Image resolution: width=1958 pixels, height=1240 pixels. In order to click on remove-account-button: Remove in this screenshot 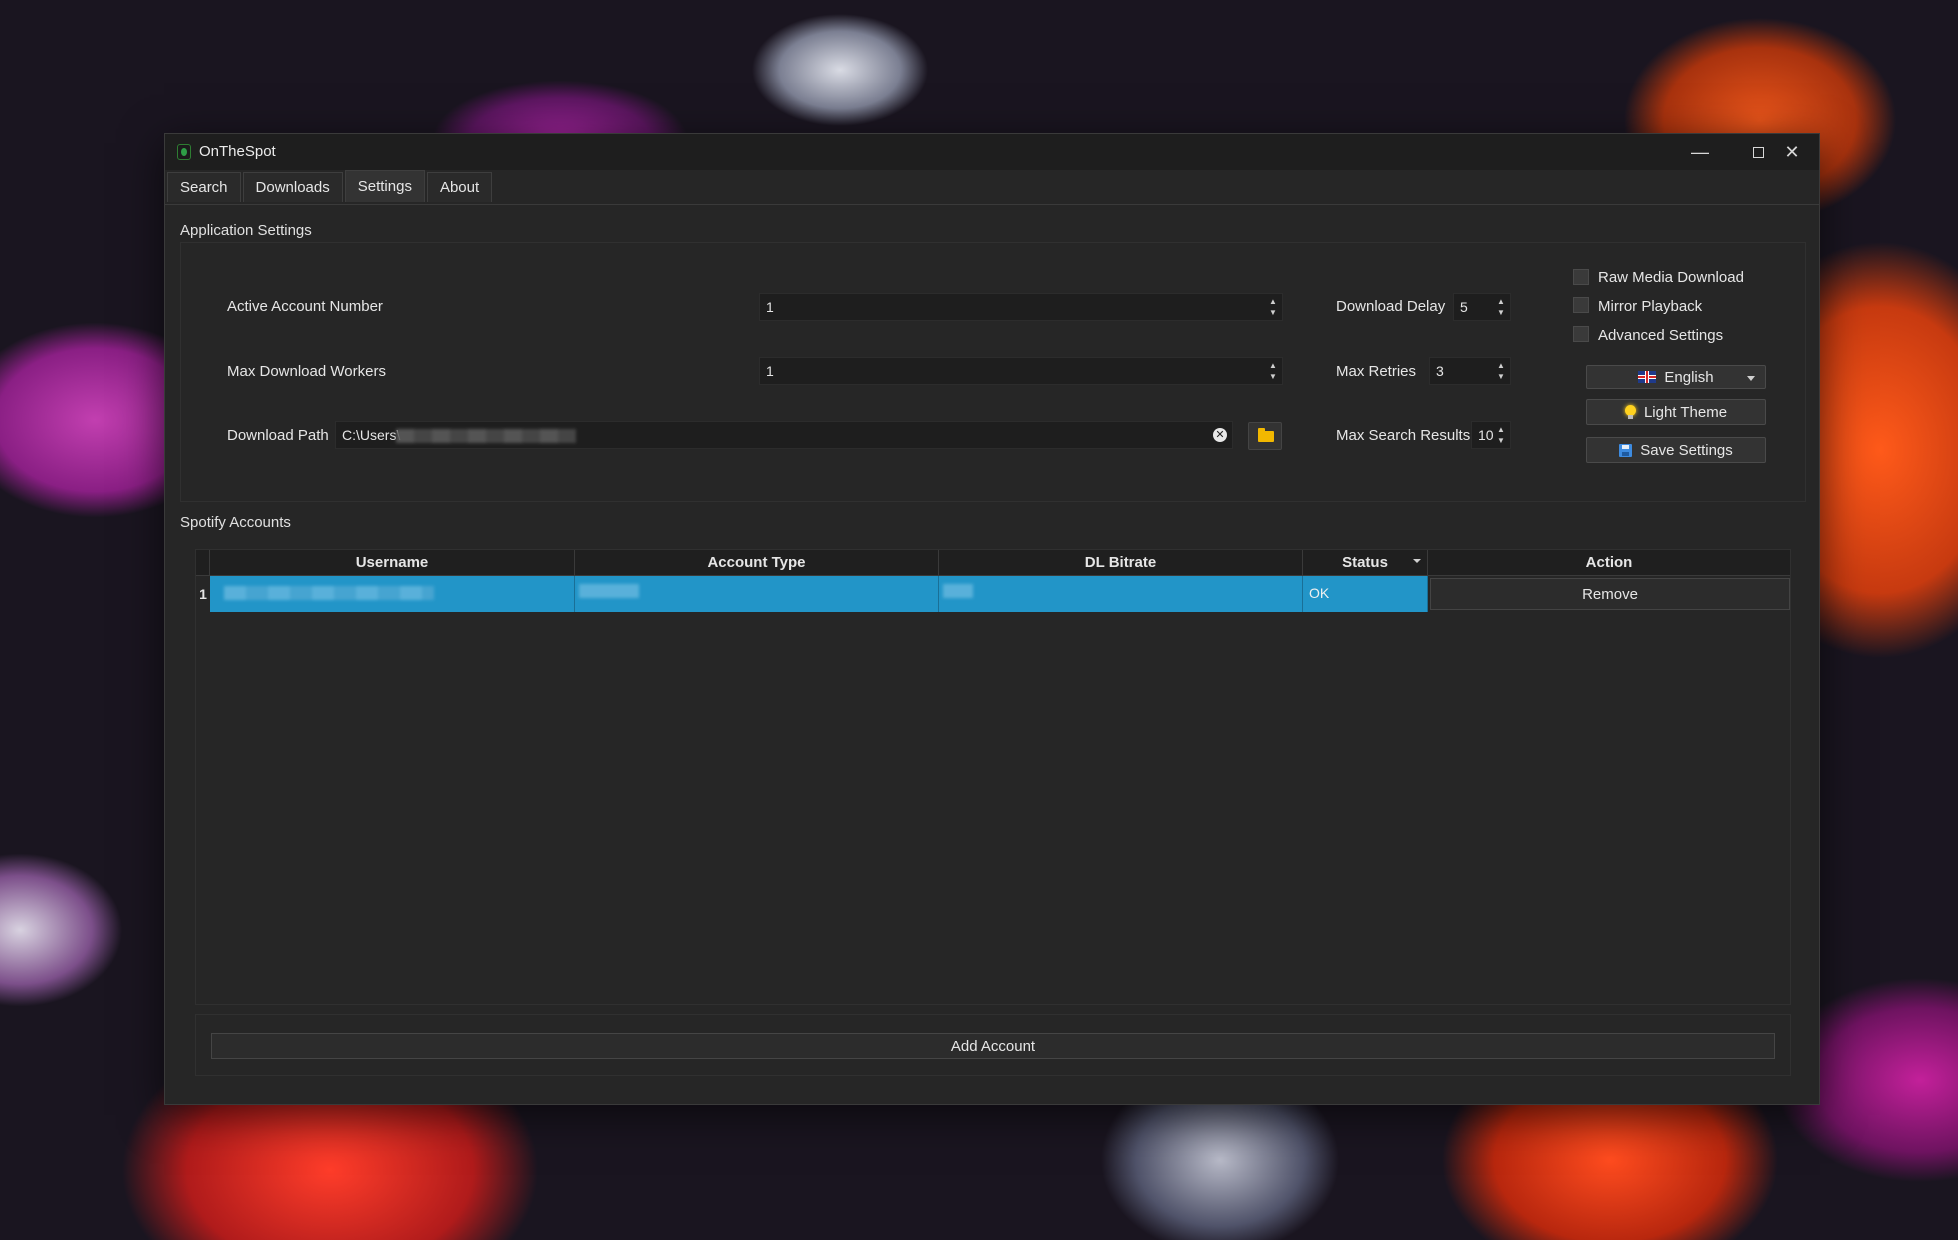, I will do `click(1610, 594)`.